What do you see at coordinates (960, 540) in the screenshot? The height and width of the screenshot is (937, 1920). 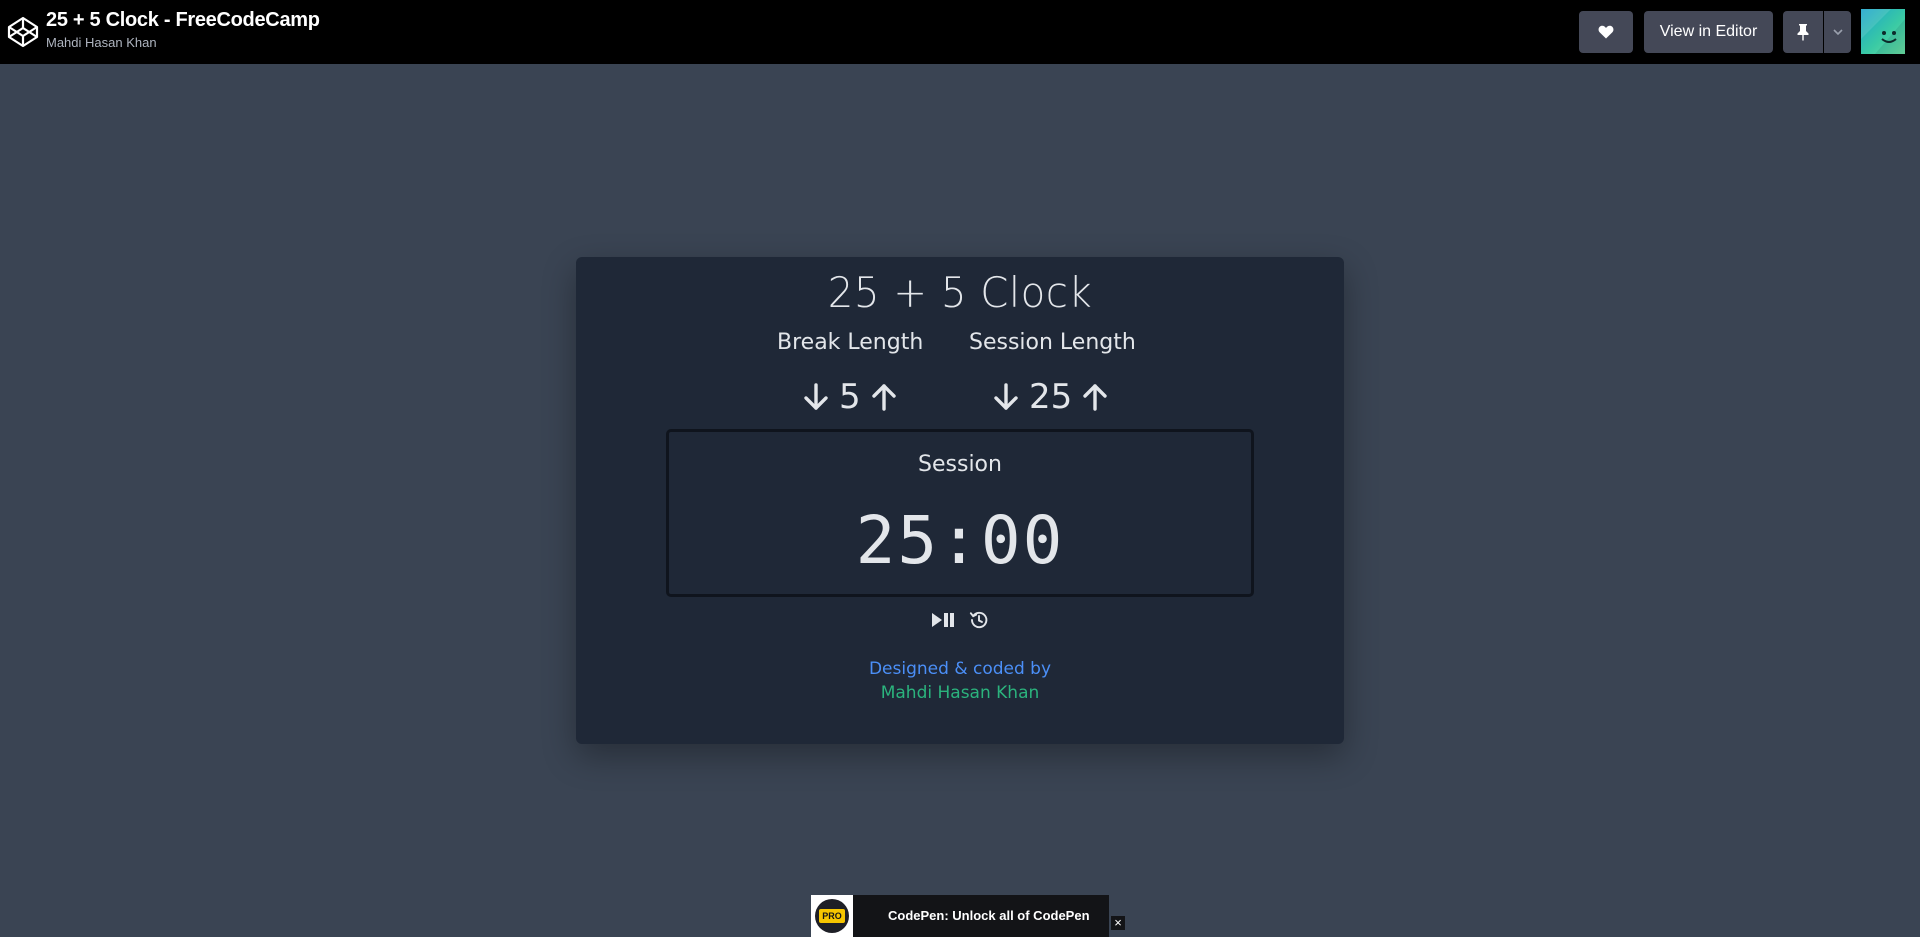 I see `time-left: 25:00` at bounding box center [960, 540].